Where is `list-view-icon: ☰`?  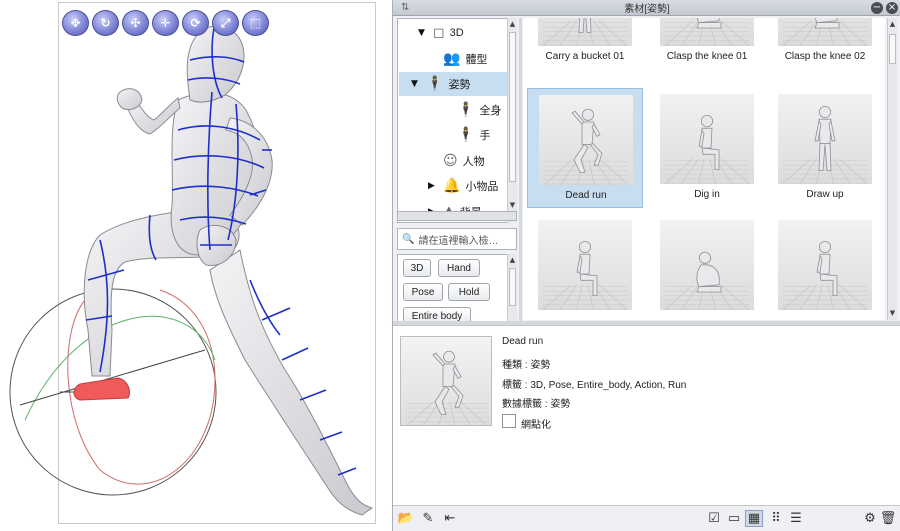
list-view-icon: ☰ is located at coordinates (796, 518).